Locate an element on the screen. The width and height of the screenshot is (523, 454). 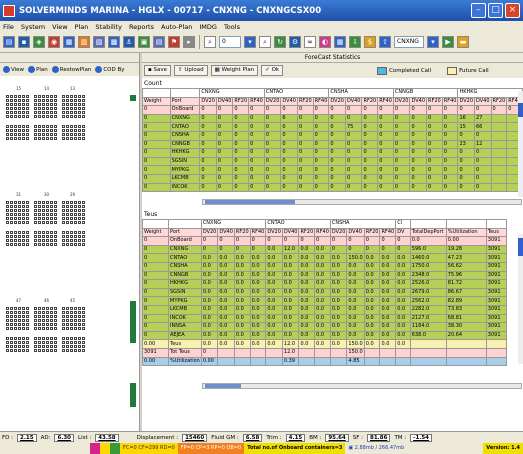
table-row: 0 CNTAO 0 0 0 0 0 0 0 0 0 75 0 0 0 0 0 0 15 66 is located at coordinates (332, 127).